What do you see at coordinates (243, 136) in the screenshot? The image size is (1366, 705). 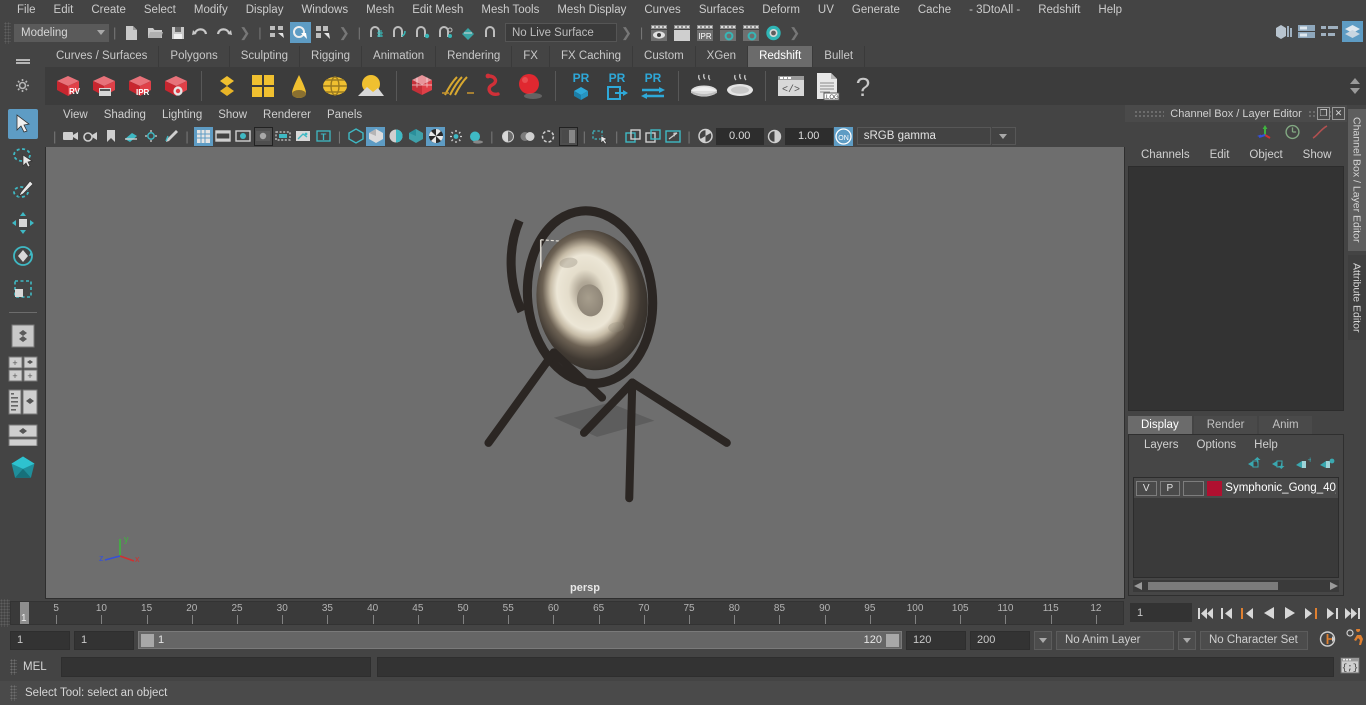 I see `resolution-gate-icon` at bounding box center [243, 136].